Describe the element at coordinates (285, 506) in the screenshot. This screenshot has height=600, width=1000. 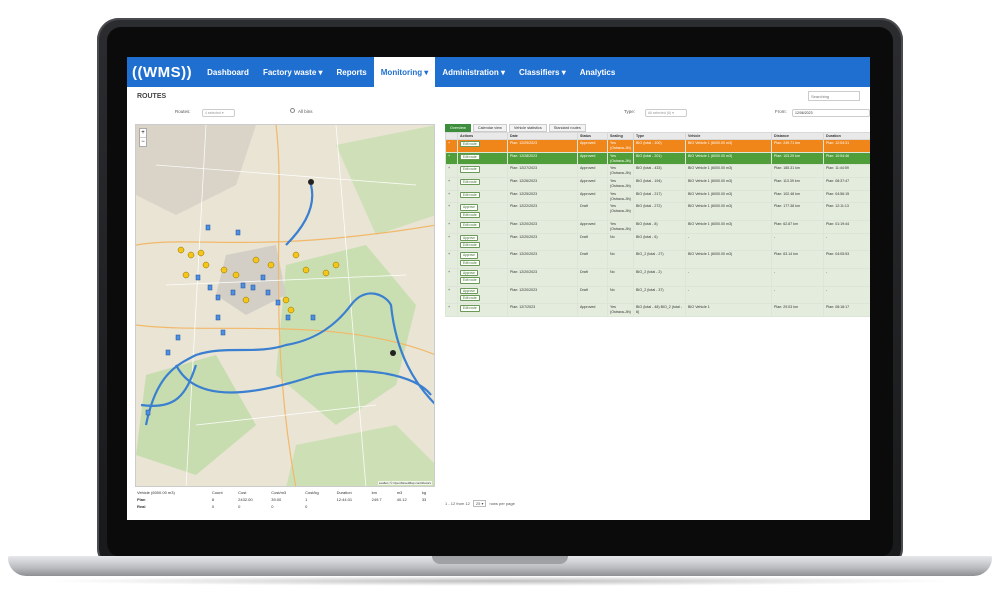
I see `summary-real-row: Real 0 0 0 0` at that location.